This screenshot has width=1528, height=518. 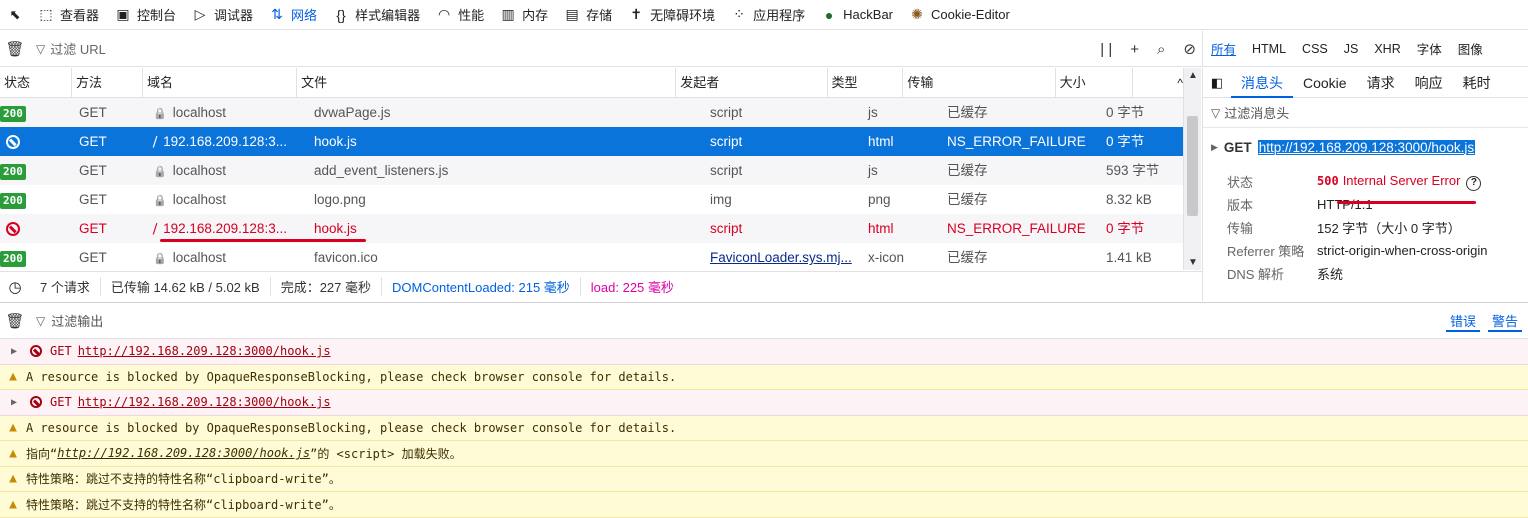 I want to click on request-type-filters: 所有 HTML CSS JS XHR 字体 图像, so click(x=1365, y=49).